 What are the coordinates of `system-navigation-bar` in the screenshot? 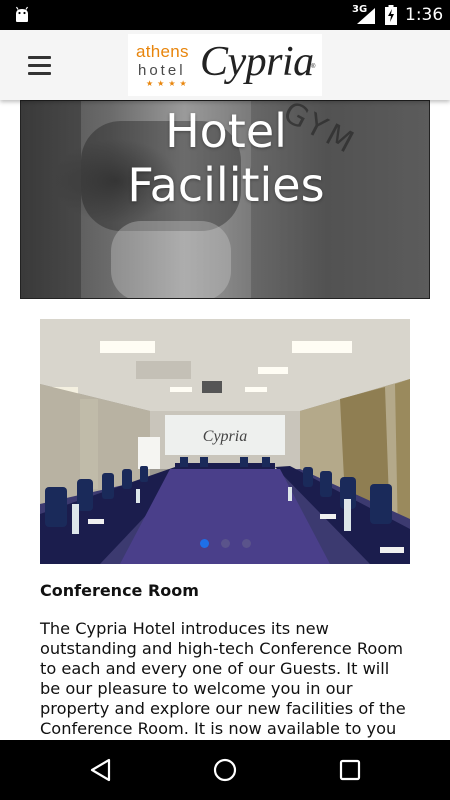 It's located at (225, 770).